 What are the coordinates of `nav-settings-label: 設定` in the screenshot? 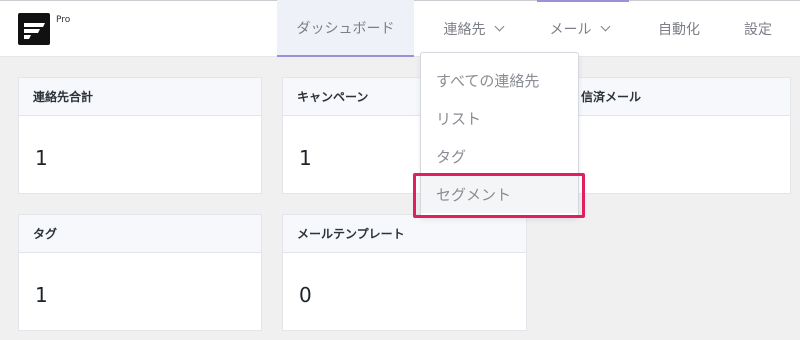 It's located at (758, 29).